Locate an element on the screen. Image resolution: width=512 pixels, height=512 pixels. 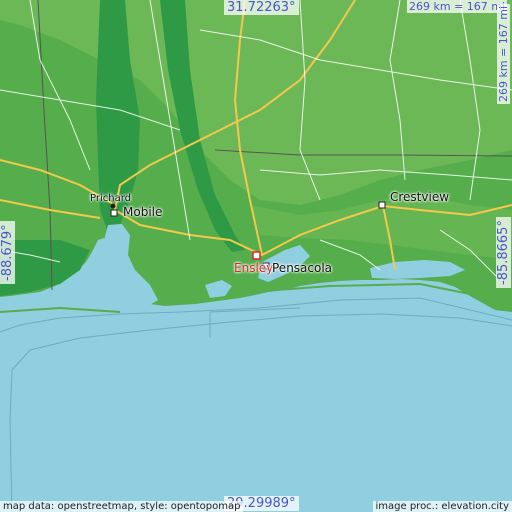
prichard-label: Prichard is located at coordinates (110, 198).